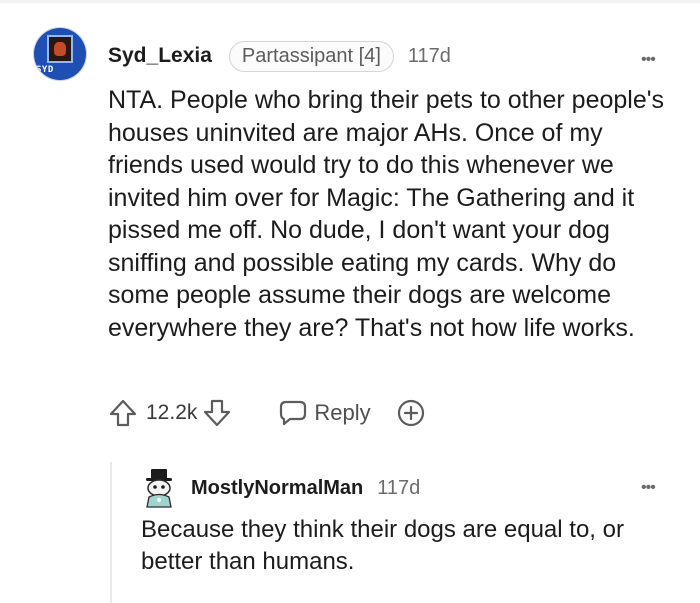  Describe the element at coordinates (45, 70) in the screenshot. I see `avatar-text: SYD` at that location.